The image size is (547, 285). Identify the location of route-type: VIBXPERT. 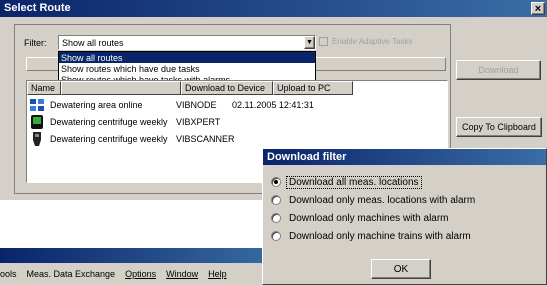
(198, 122).